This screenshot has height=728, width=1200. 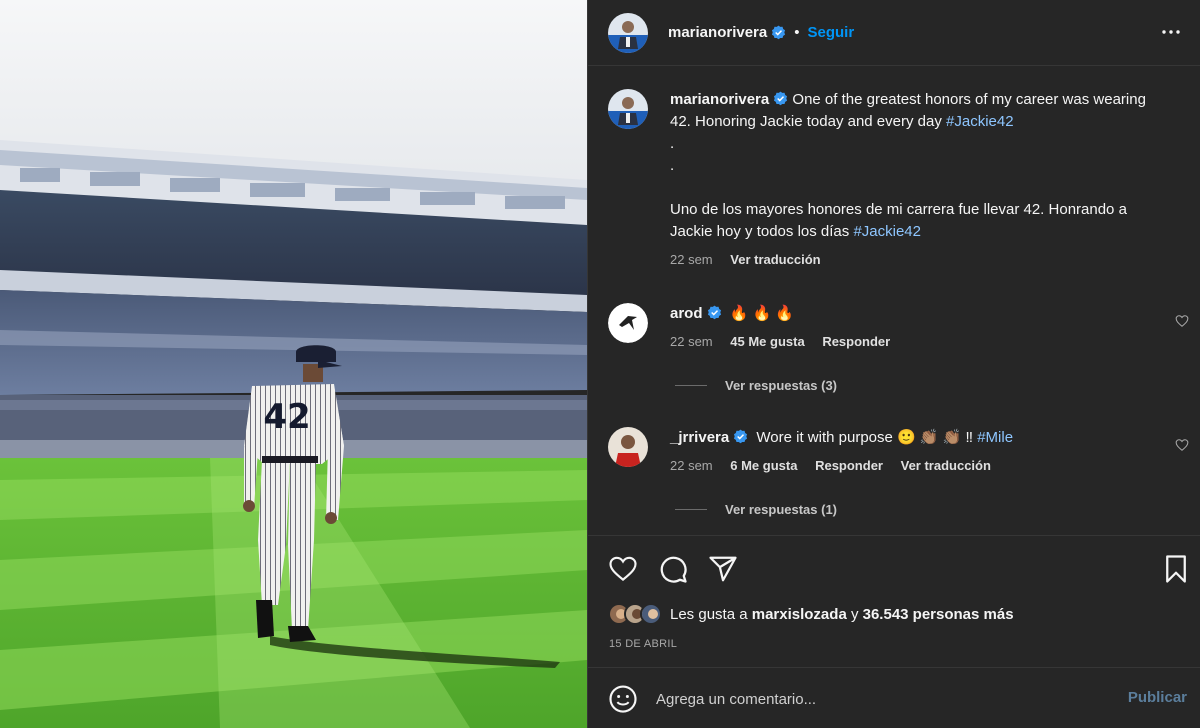 I want to click on jersey-number: 42, so click(x=286, y=417).